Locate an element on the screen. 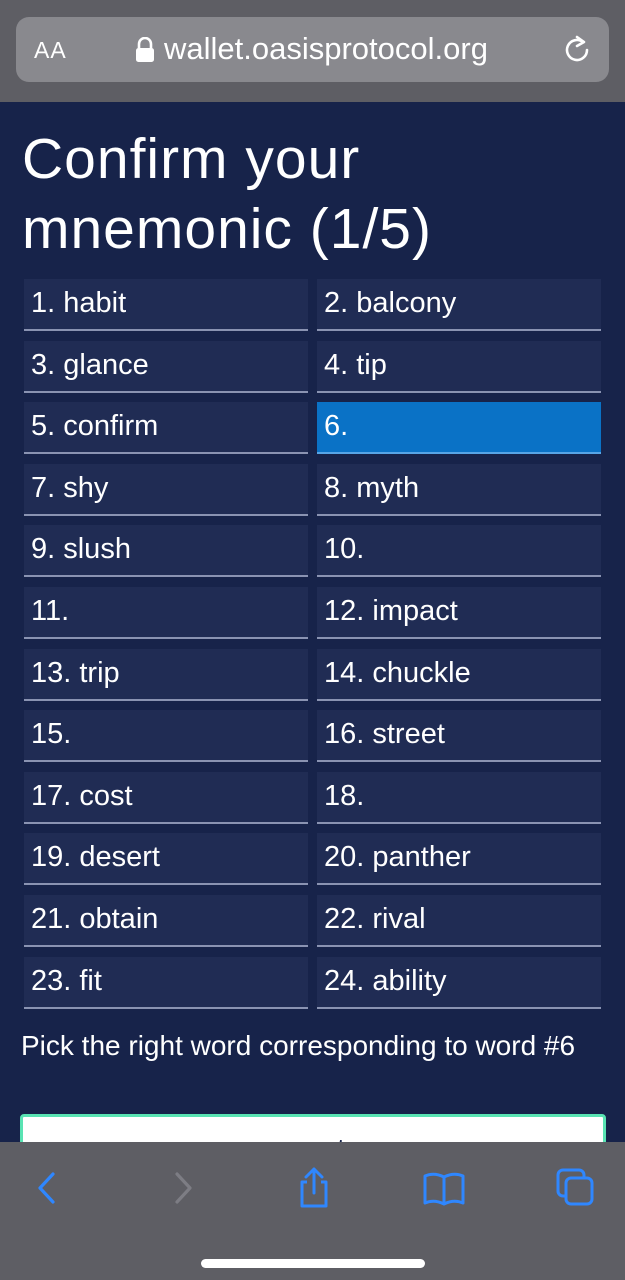 This screenshot has height=1280, width=625. home-indicator is located at coordinates (313, 1263).